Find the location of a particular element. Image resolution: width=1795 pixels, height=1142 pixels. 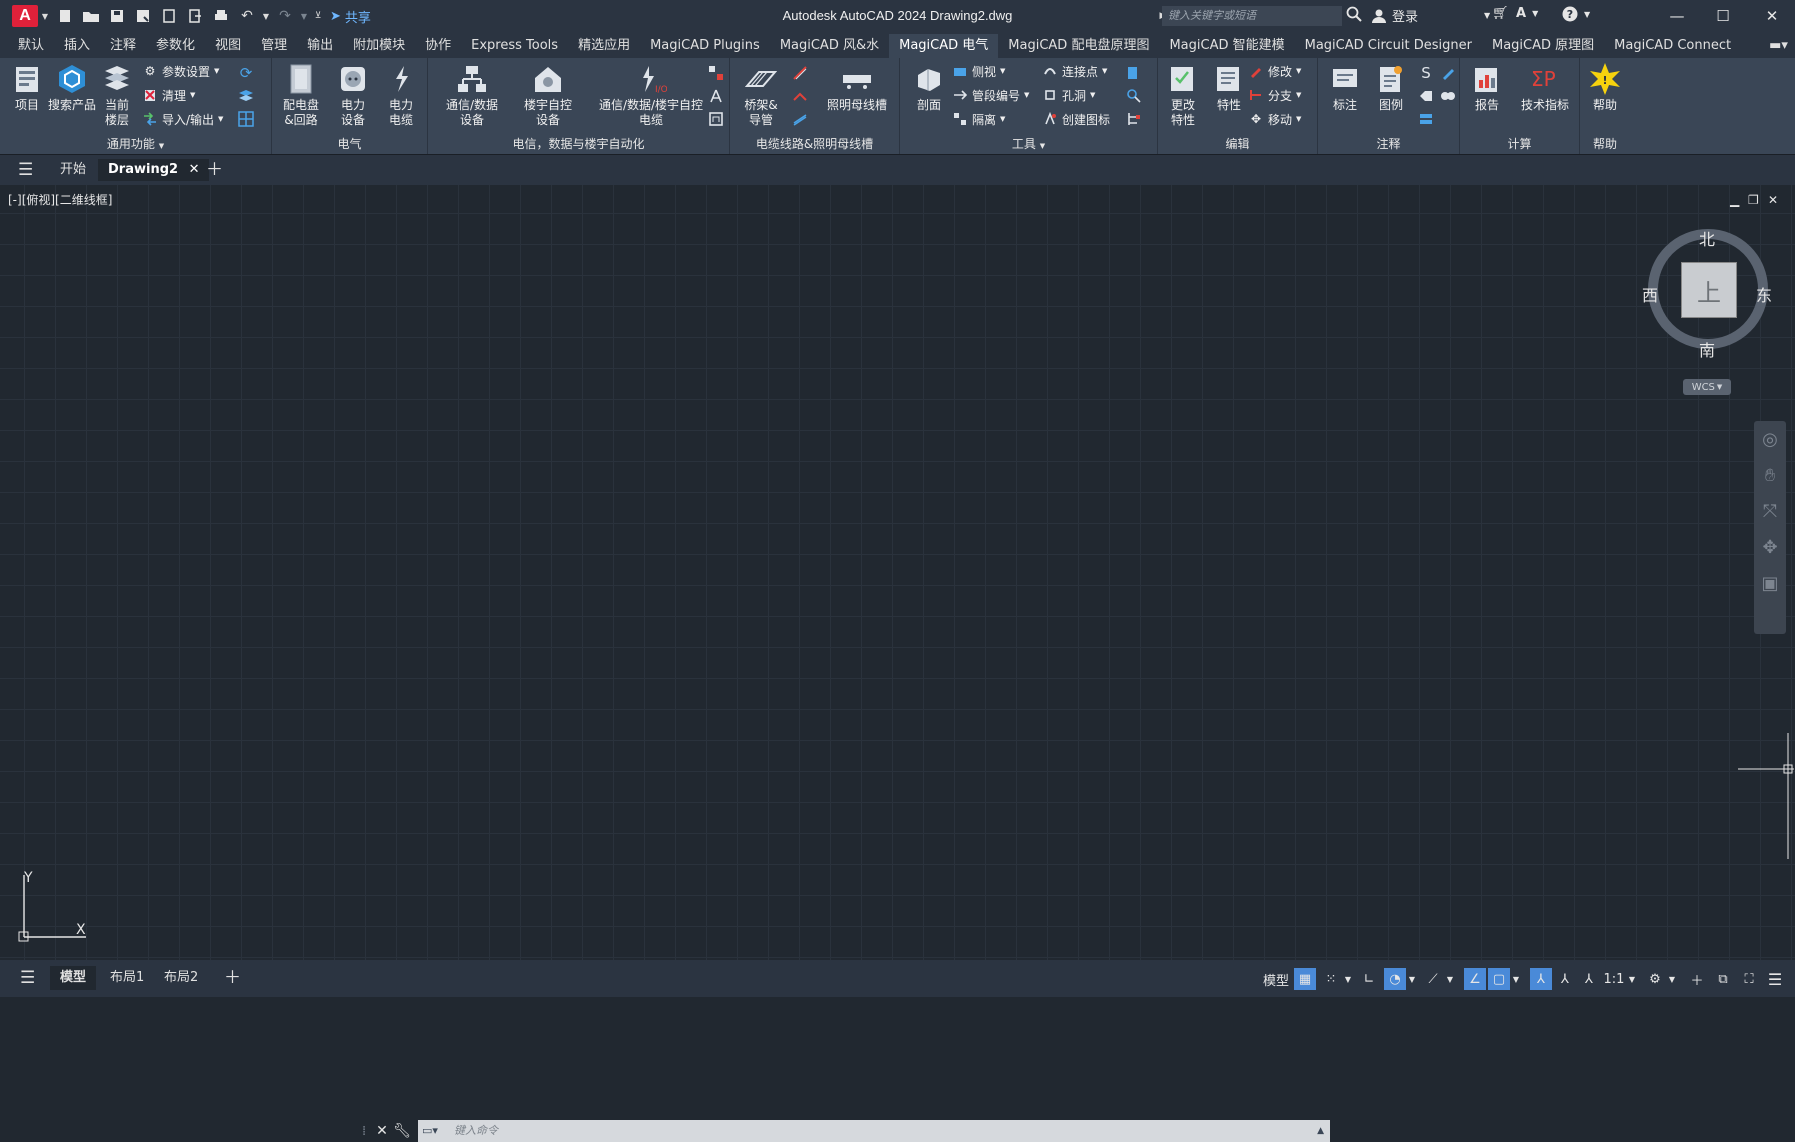

model-space-button: 模型 is located at coordinates (1276, 979).